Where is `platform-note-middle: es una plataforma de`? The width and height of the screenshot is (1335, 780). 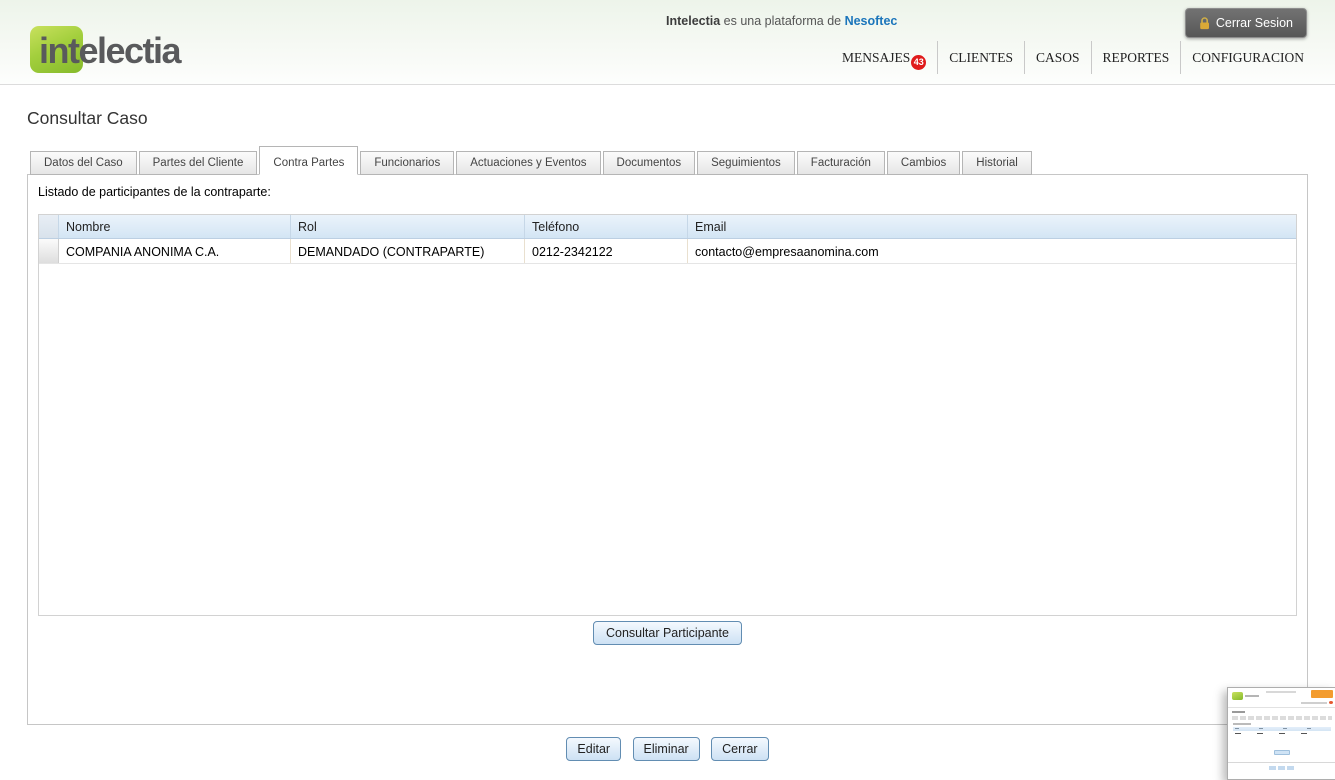
platform-note-middle: es una plataforma de is located at coordinates (782, 21).